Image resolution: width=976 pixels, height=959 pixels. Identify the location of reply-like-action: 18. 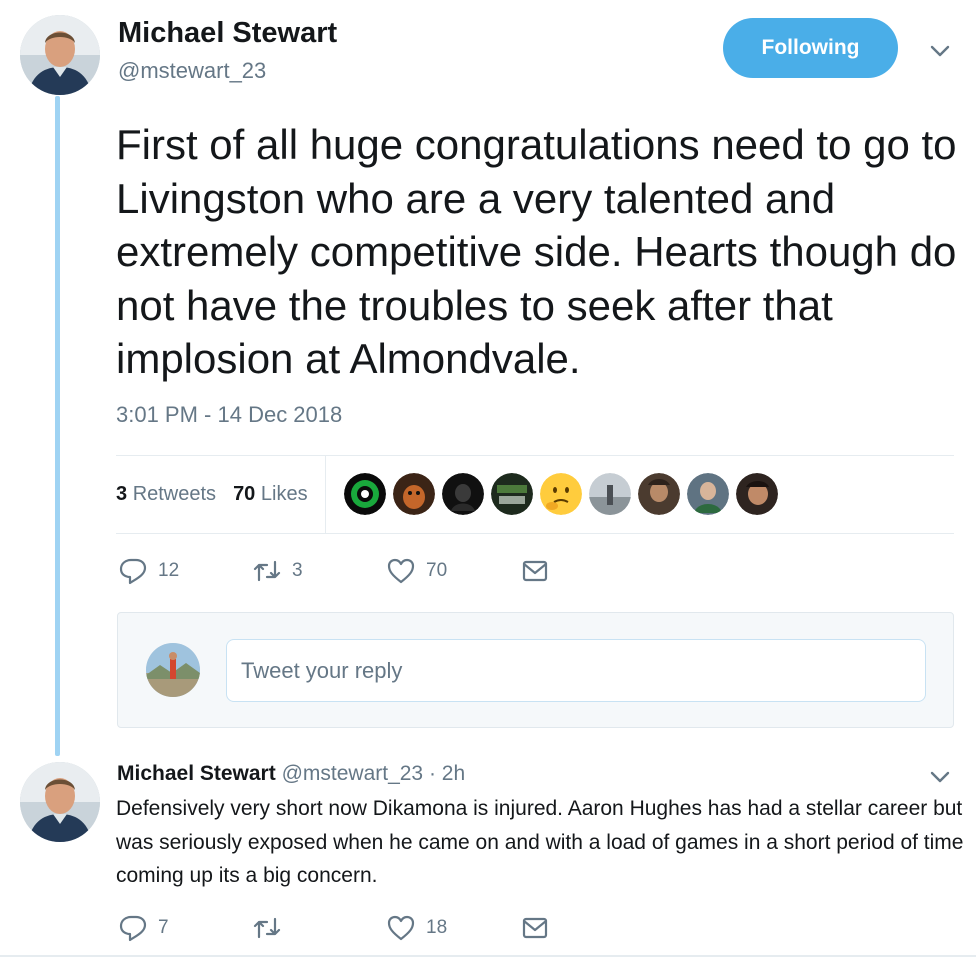
(416, 928).